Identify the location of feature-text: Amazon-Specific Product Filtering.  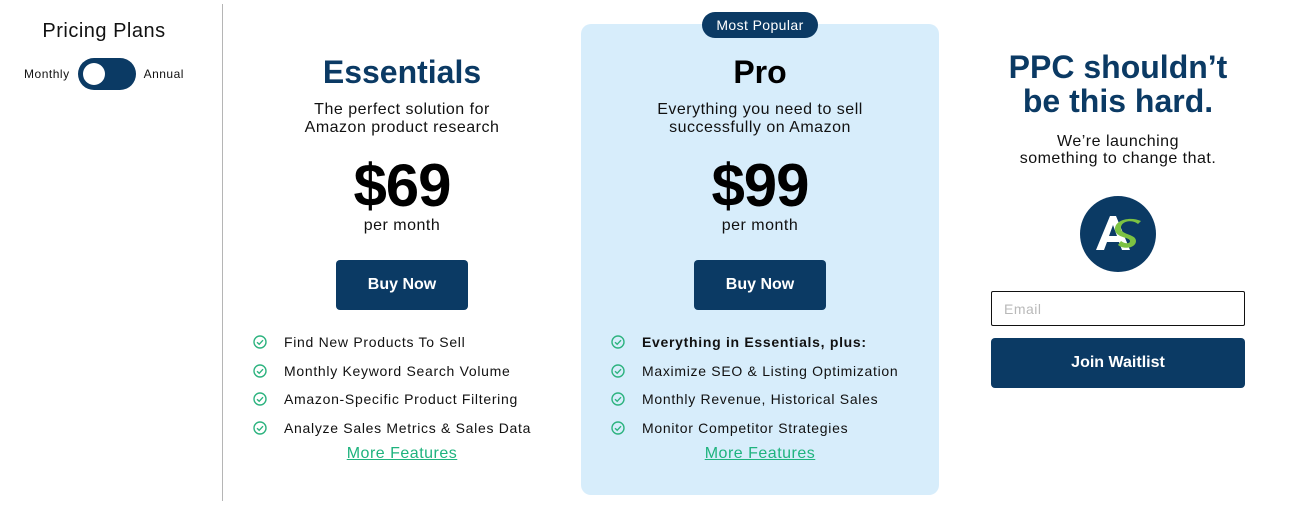
(401, 399).